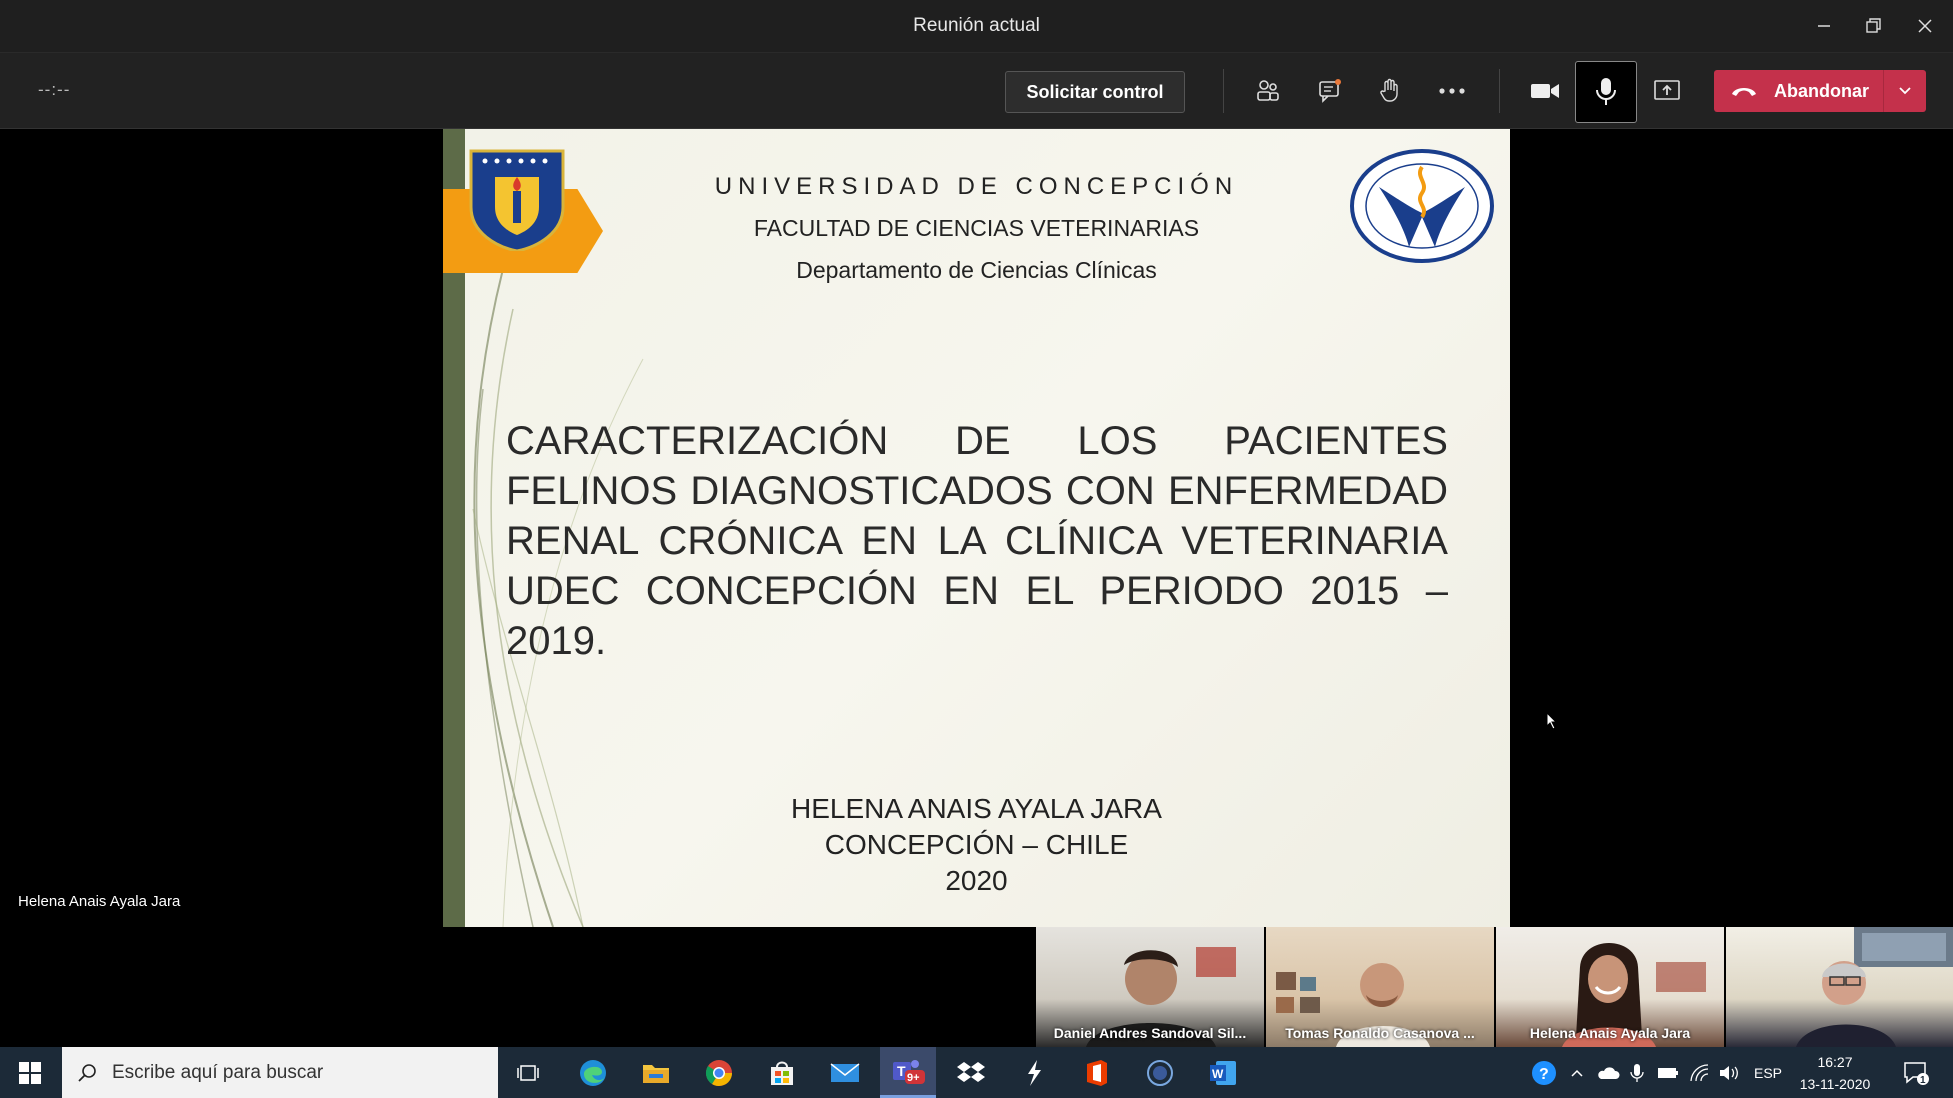 The height and width of the screenshot is (1098, 1953). I want to click on show-hidden-icons-button, so click(1577, 1072).